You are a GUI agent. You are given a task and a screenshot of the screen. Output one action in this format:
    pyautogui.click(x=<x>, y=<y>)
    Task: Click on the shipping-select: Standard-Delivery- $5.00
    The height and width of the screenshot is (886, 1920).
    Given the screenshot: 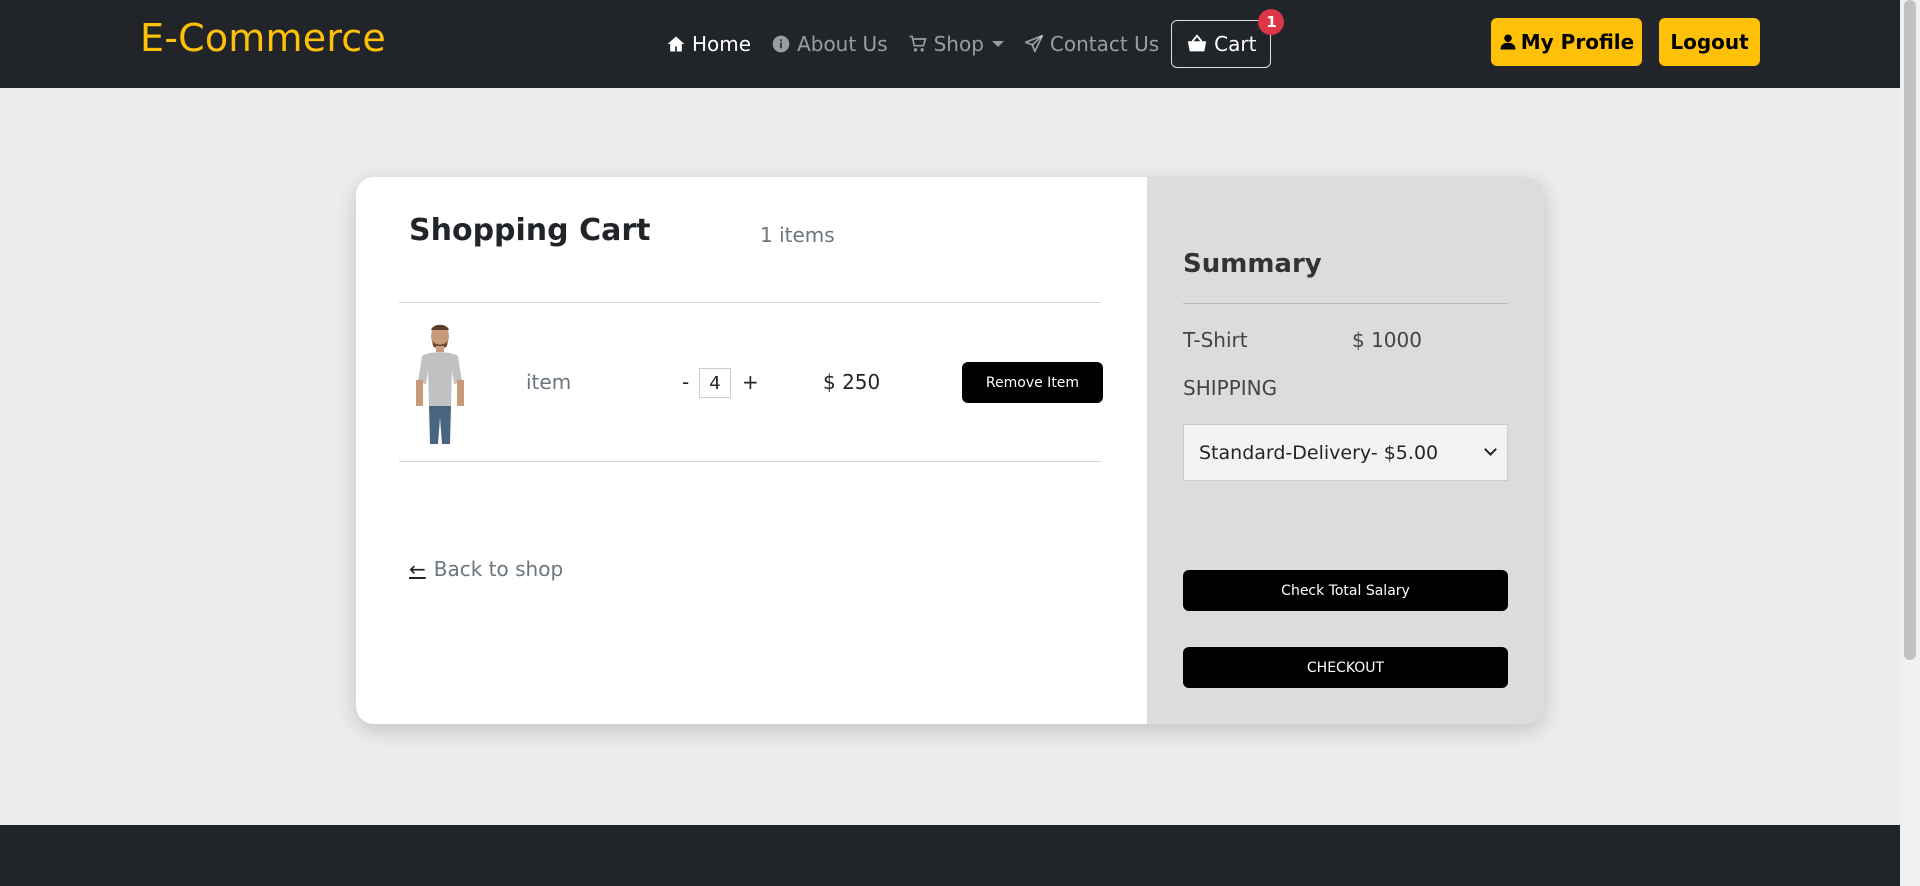 What is the action you would take?
    pyautogui.click(x=1345, y=452)
    